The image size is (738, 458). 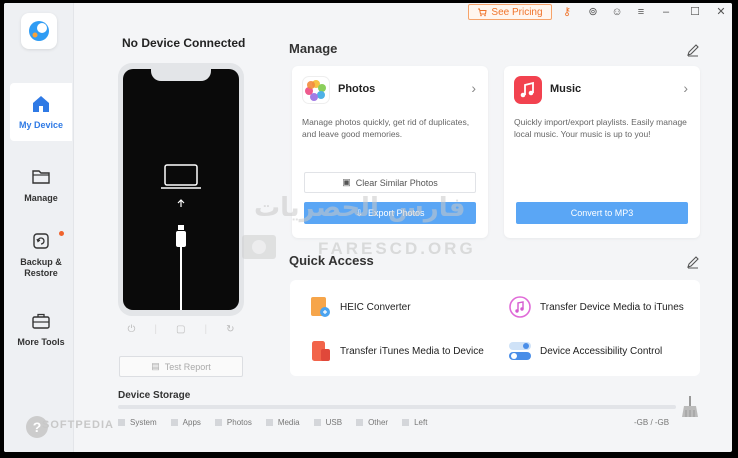 I want to click on see-pricing-label: See Pricing, so click(x=517, y=12).